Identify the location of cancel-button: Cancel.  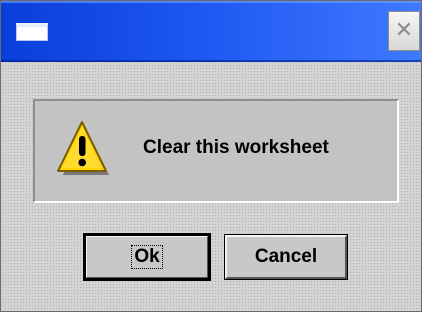
(286, 257).